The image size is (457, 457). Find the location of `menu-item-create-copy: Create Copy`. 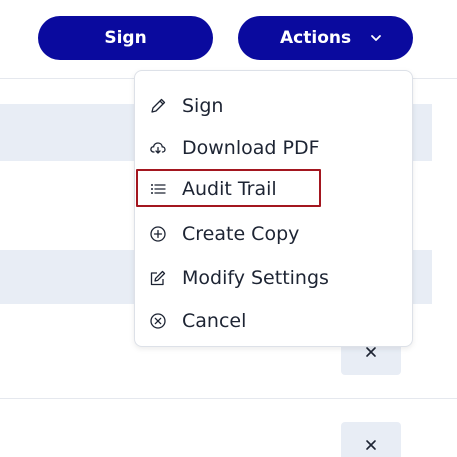

menu-item-create-copy: Create Copy is located at coordinates (273, 234).